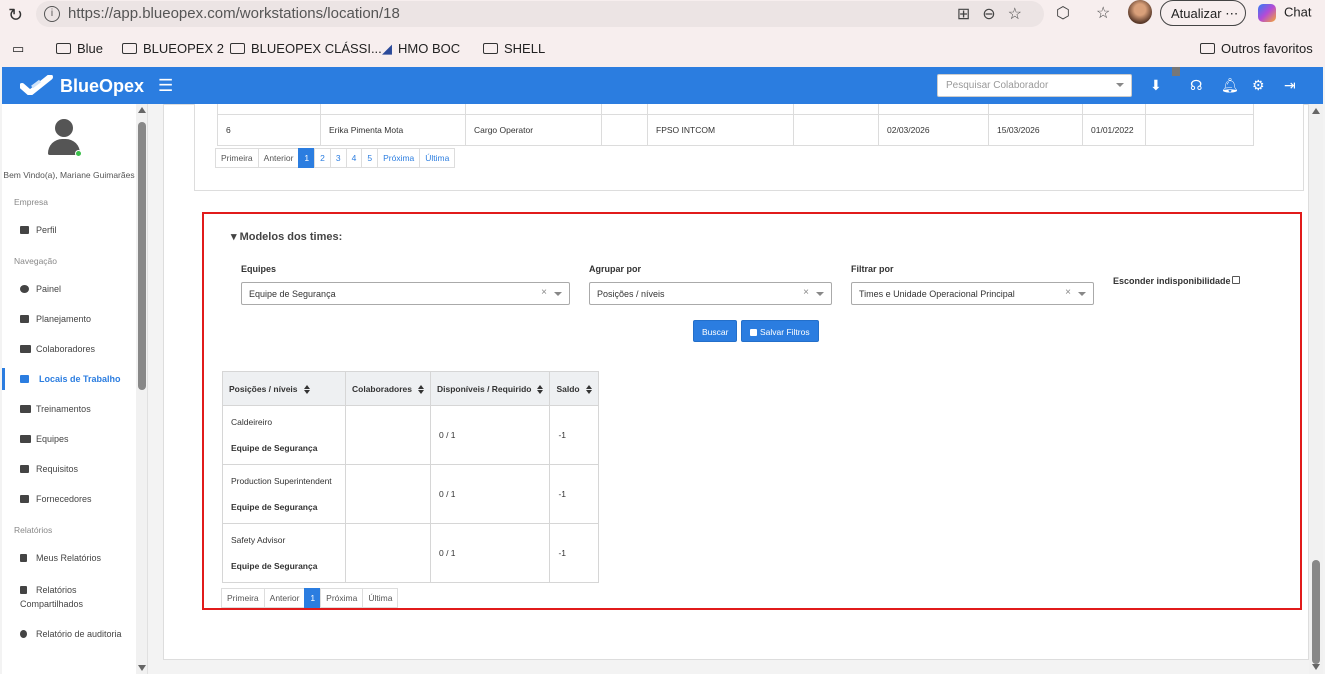 Image resolution: width=1325 pixels, height=674 pixels. I want to click on pager-page-4: 4, so click(354, 158).